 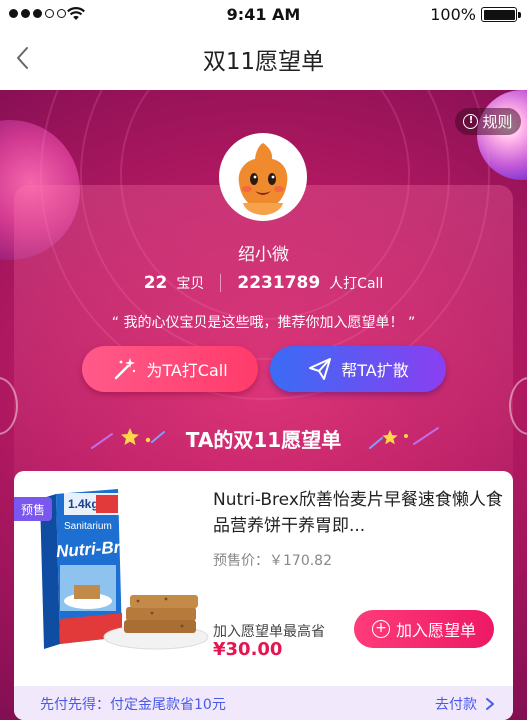 What do you see at coordinates (356, 284) in the screenshot?
I see `call-label: 人打Call` at bounding box center [356, 284].